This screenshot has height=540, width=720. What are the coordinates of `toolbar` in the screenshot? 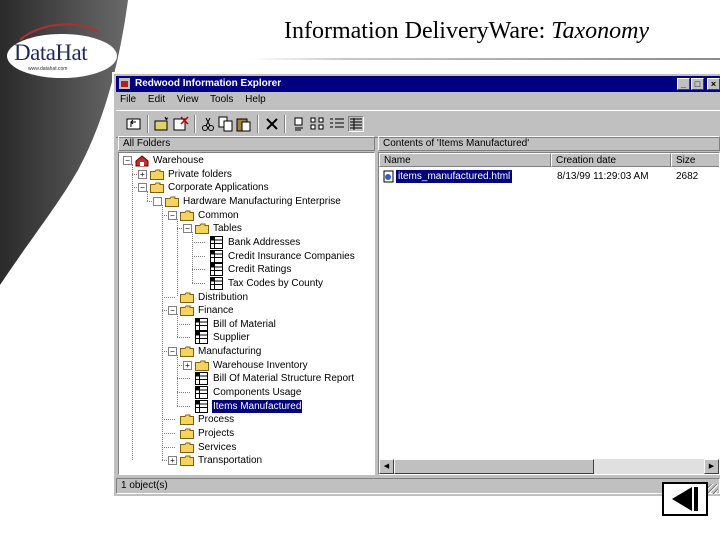 It's located at (418, 124).